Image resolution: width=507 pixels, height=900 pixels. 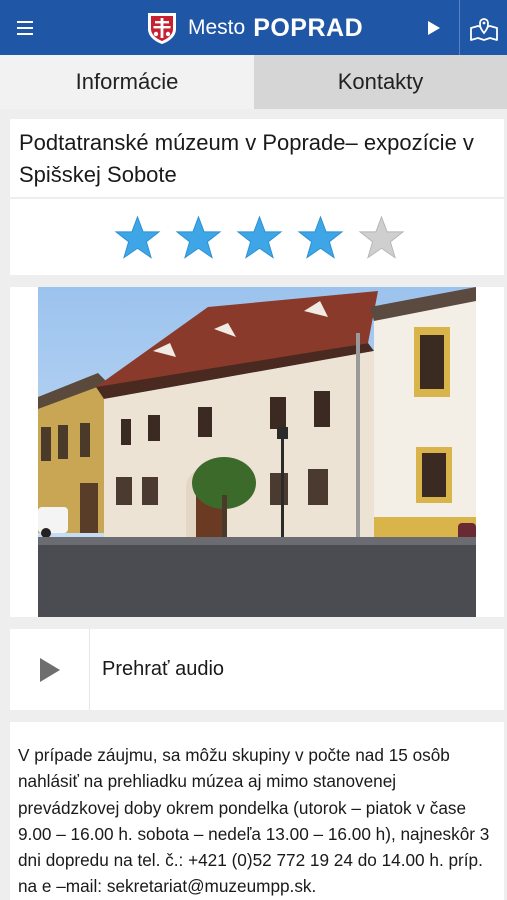 I want to click on play-tour-button, so click(x=434, y=27).